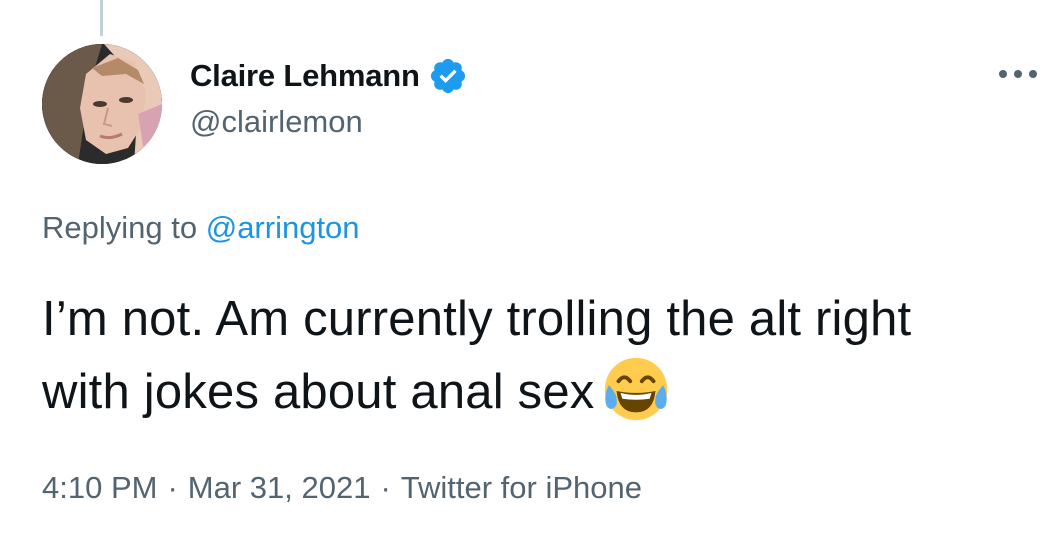  I want to click on tweet-time: 4:10 PM, so click(99, 487).